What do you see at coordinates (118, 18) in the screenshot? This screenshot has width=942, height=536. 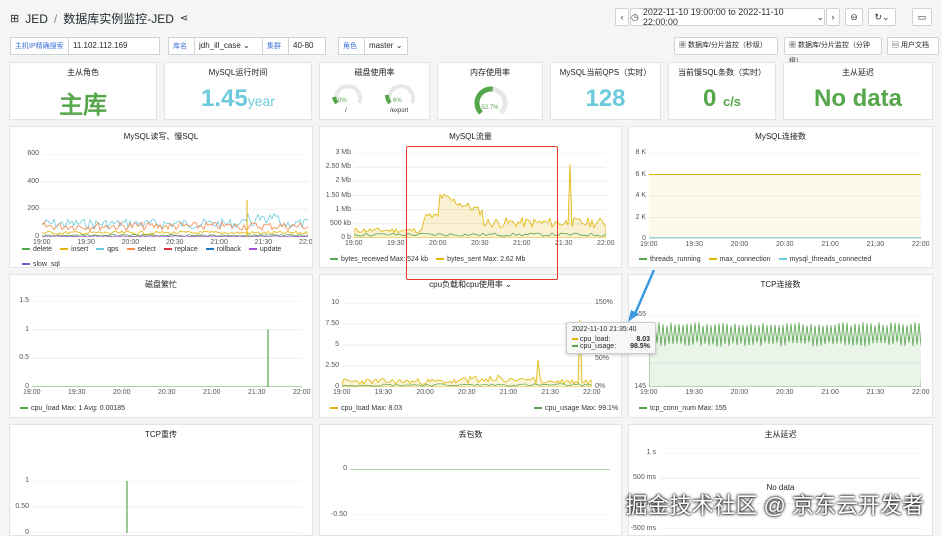 I see `dashboard-title: 数据库实例监控-JED` at bounding box center [118, 18].